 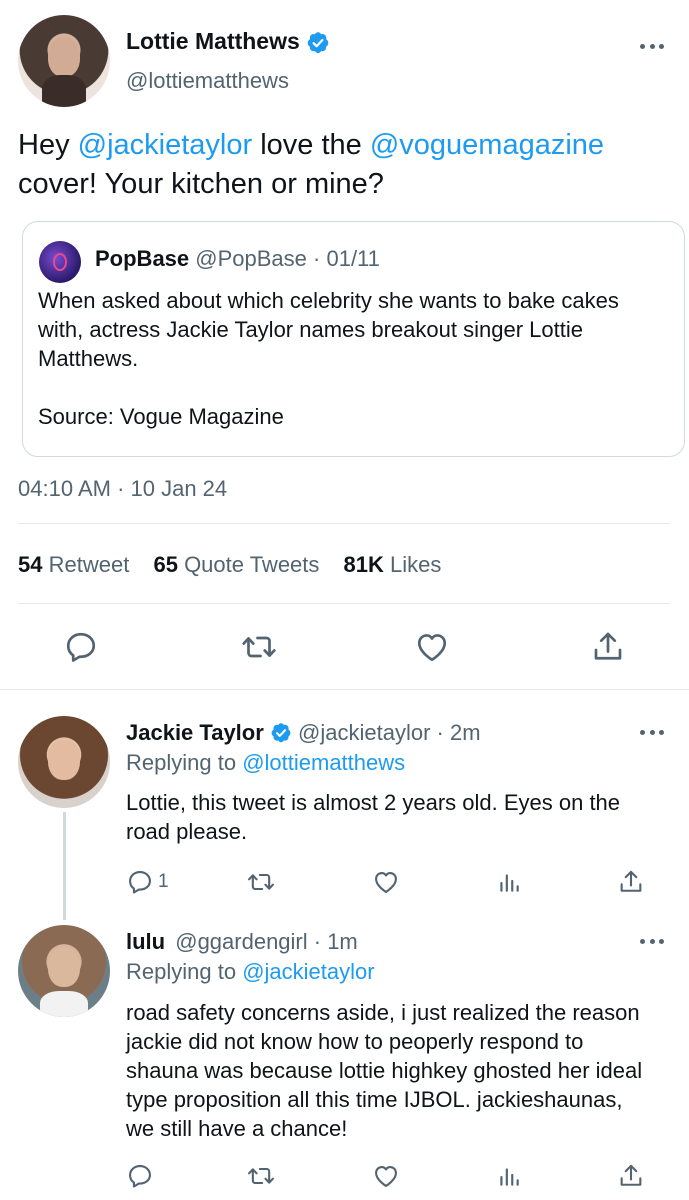 I want to click on quote-tweet-stat: 65 Quote Tweets, so click(x=236, y=564).